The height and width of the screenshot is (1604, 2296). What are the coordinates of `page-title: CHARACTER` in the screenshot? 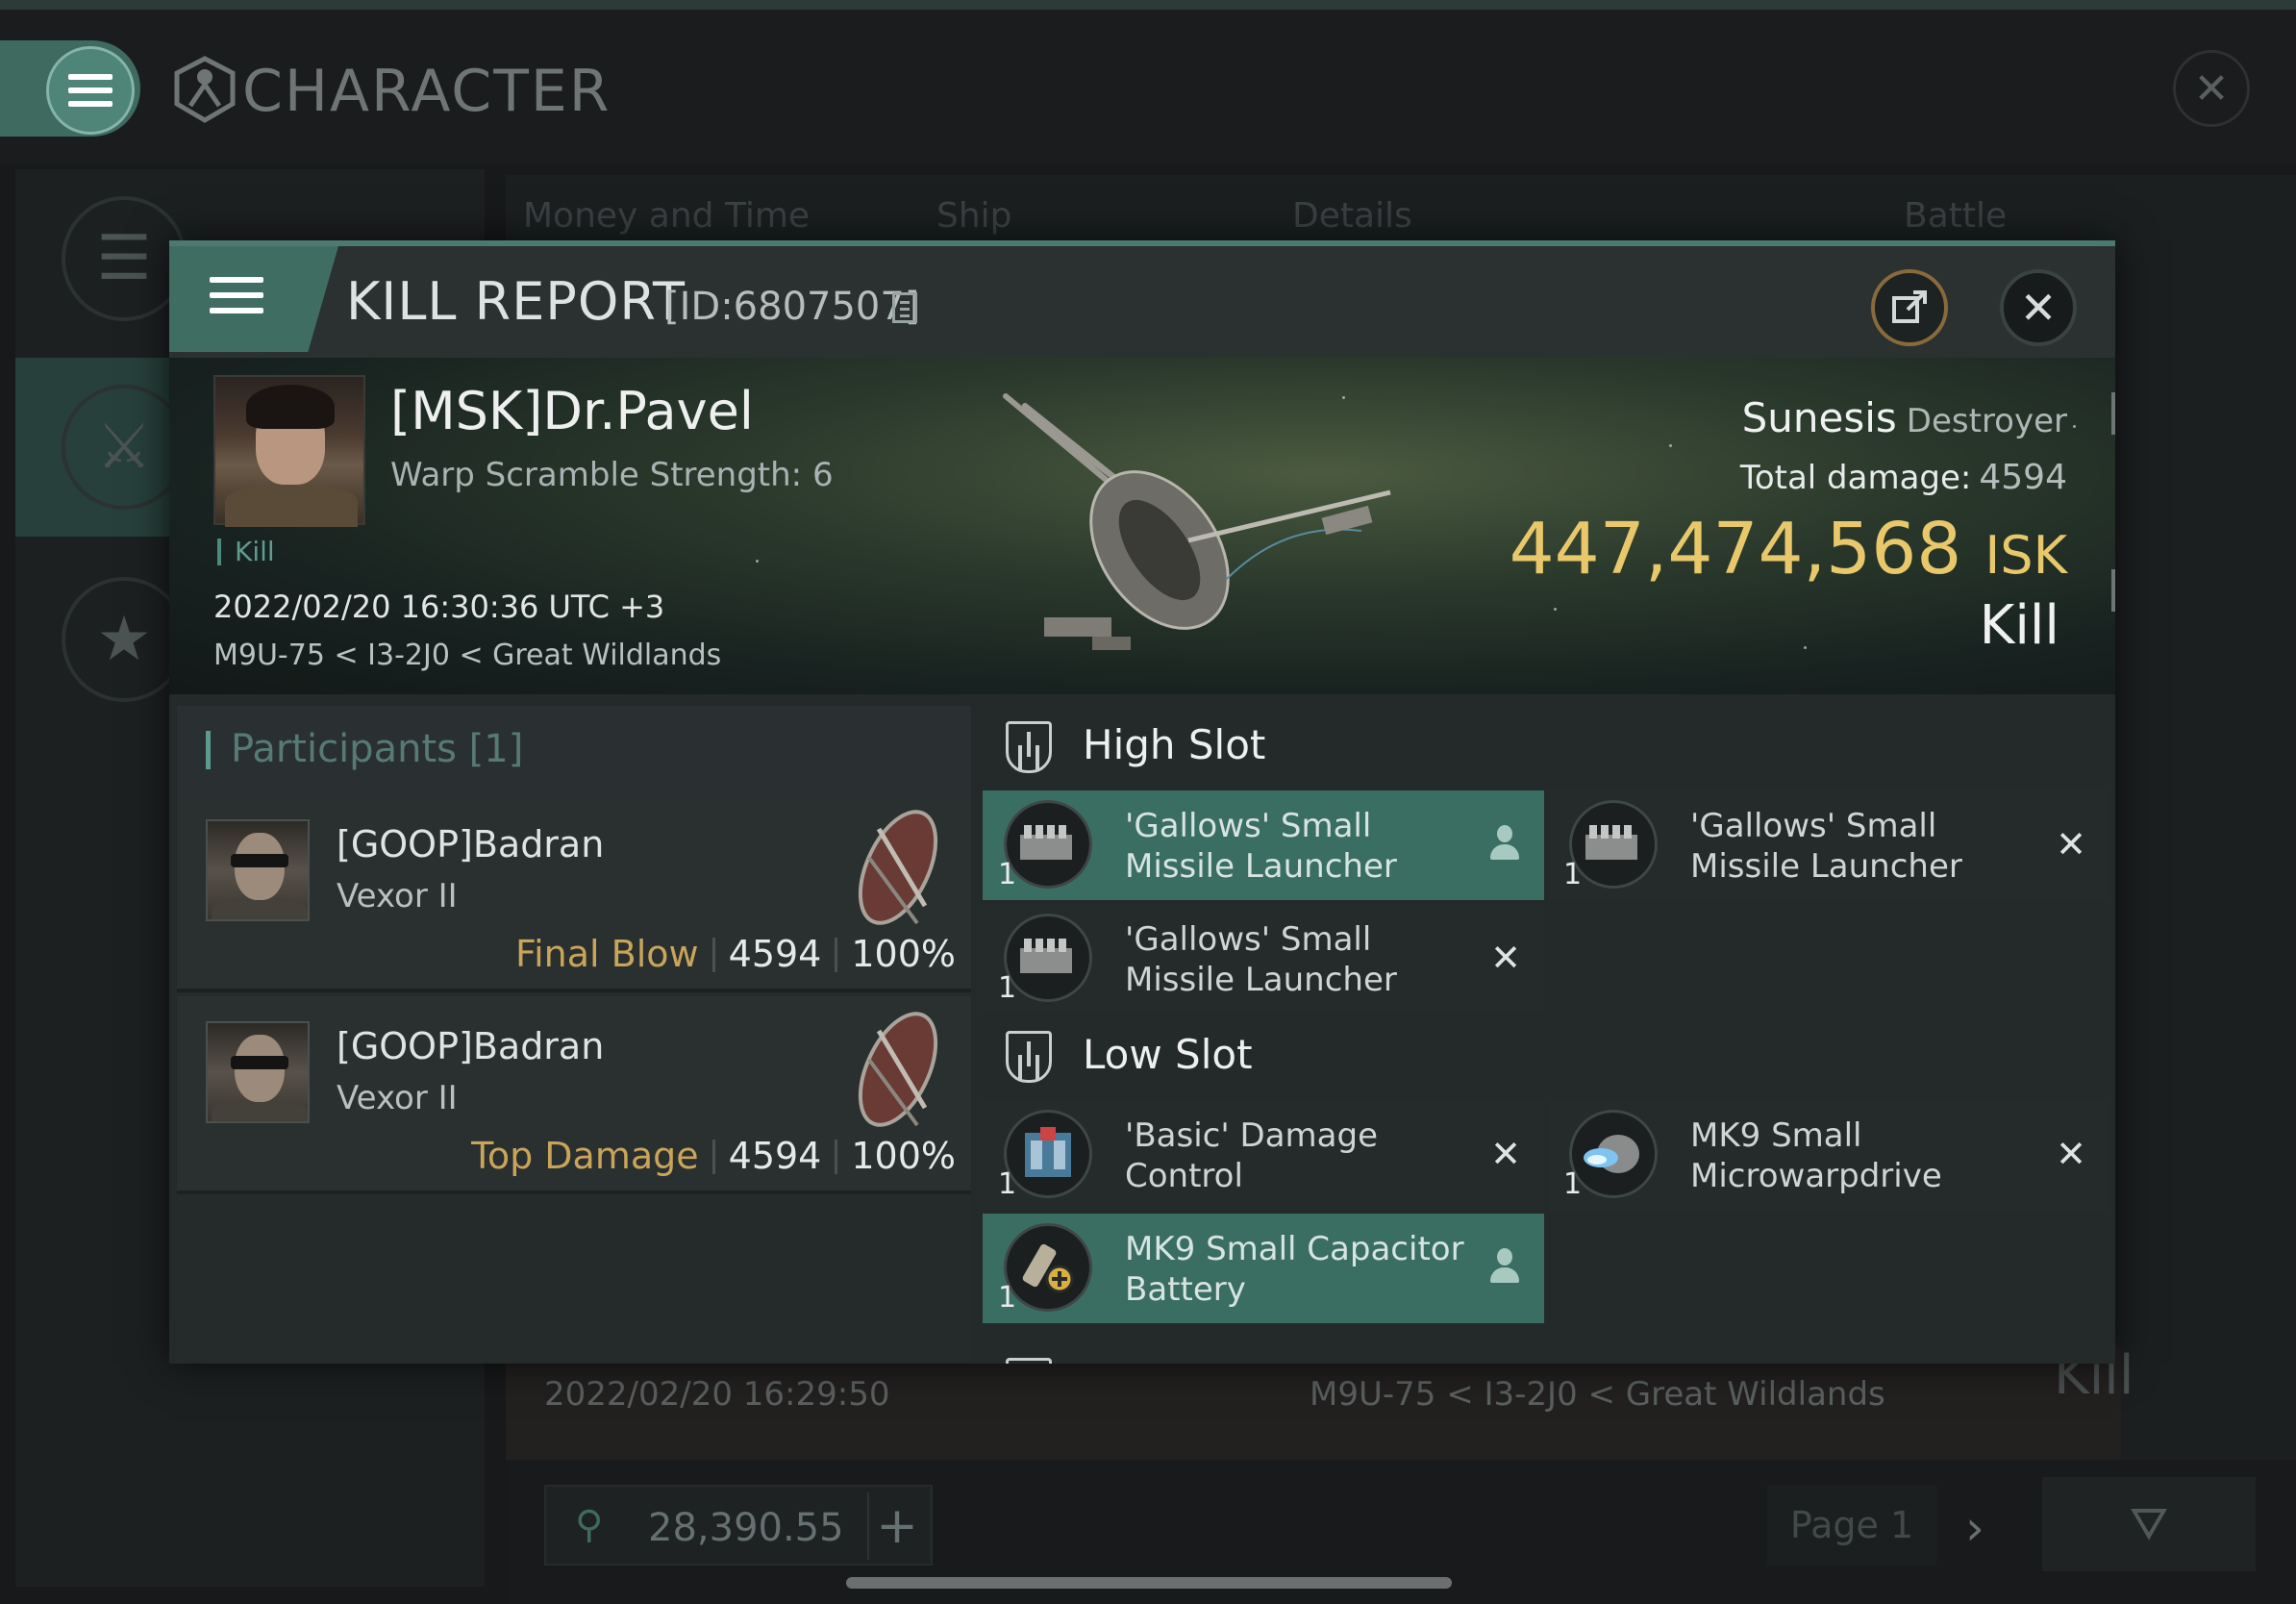 It's located at (426, 91).